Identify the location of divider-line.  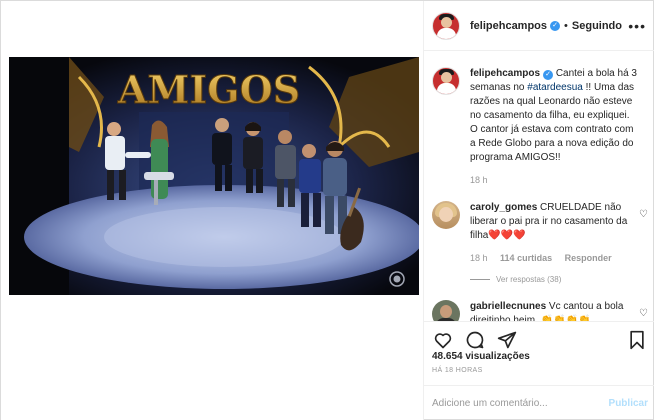
(480, 279).